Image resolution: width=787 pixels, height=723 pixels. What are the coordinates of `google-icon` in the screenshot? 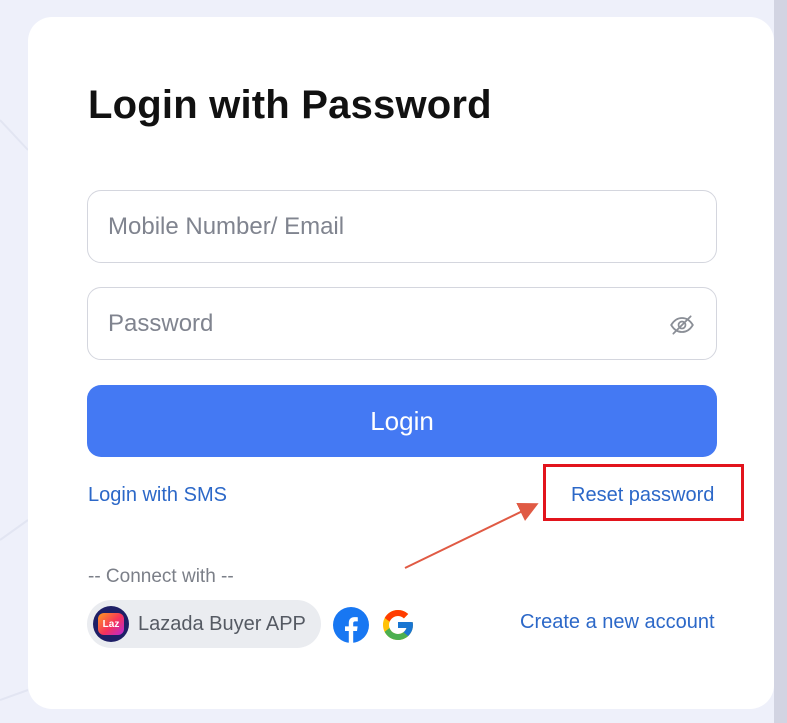 It's located at (398, 625).